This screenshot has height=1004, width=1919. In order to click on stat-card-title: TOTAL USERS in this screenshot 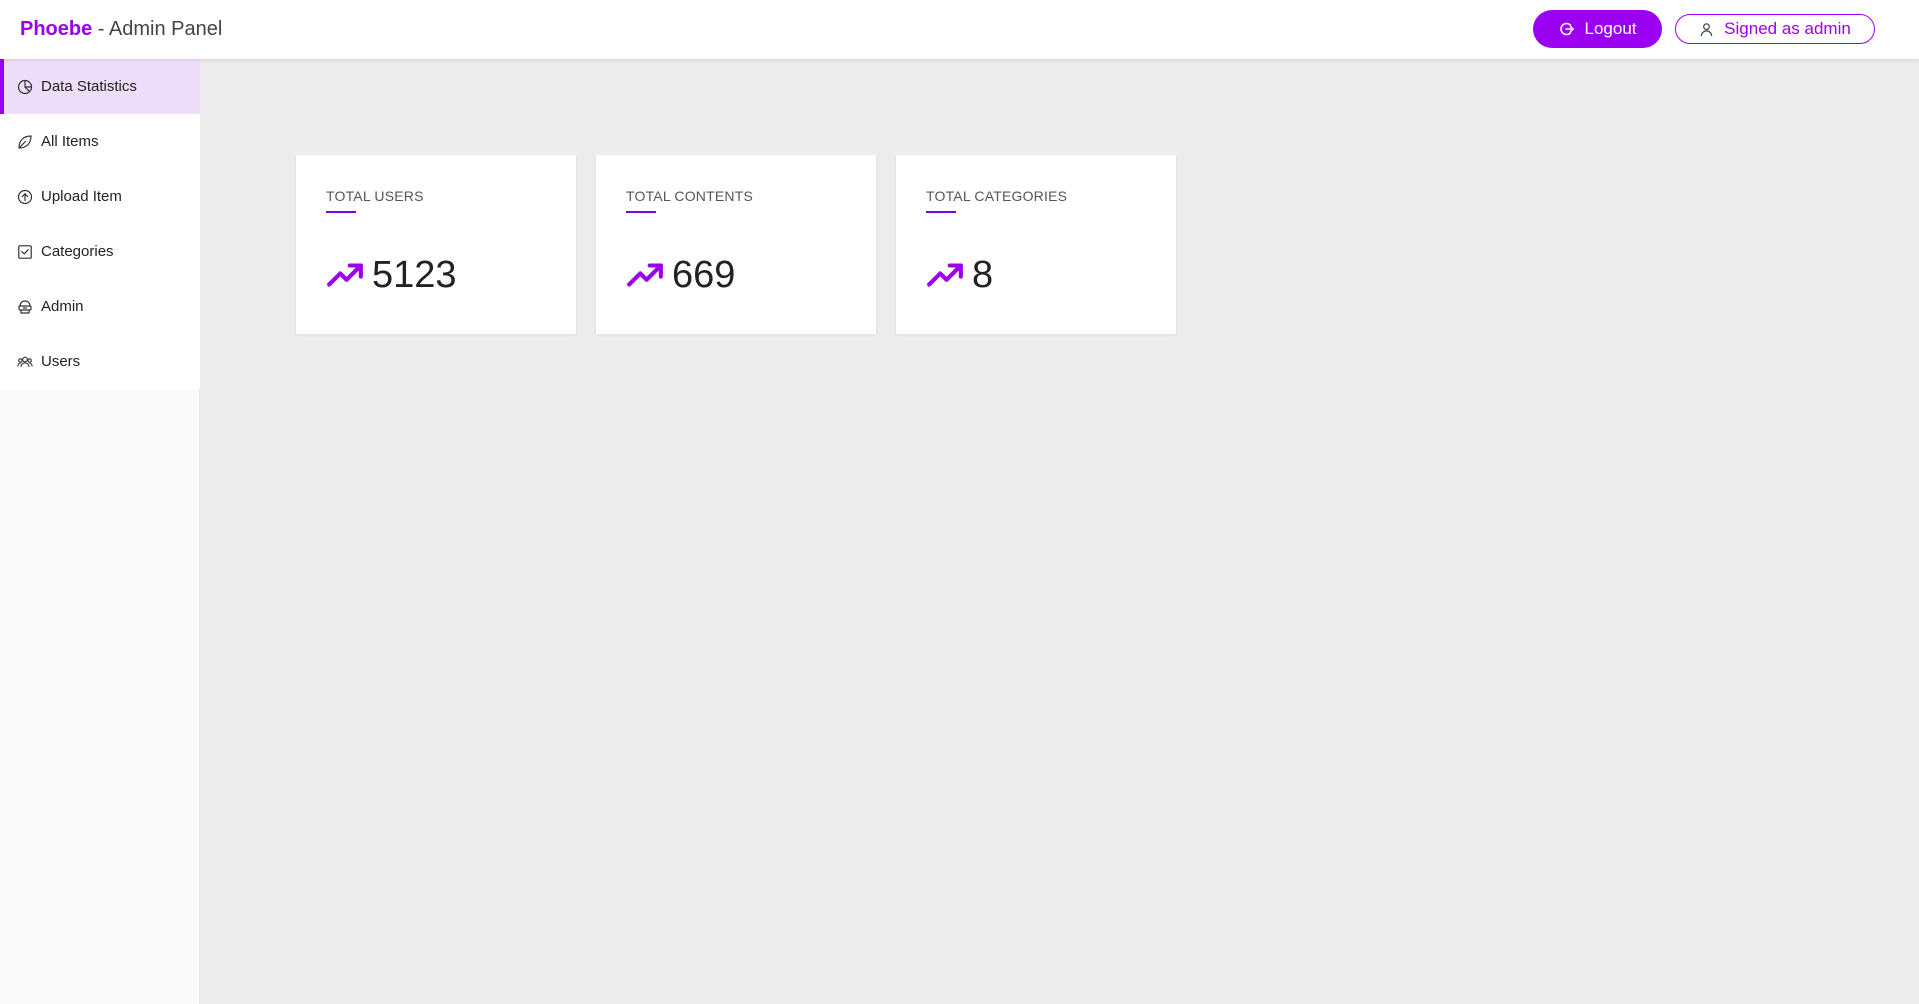, I will do `click(375, 196)`.